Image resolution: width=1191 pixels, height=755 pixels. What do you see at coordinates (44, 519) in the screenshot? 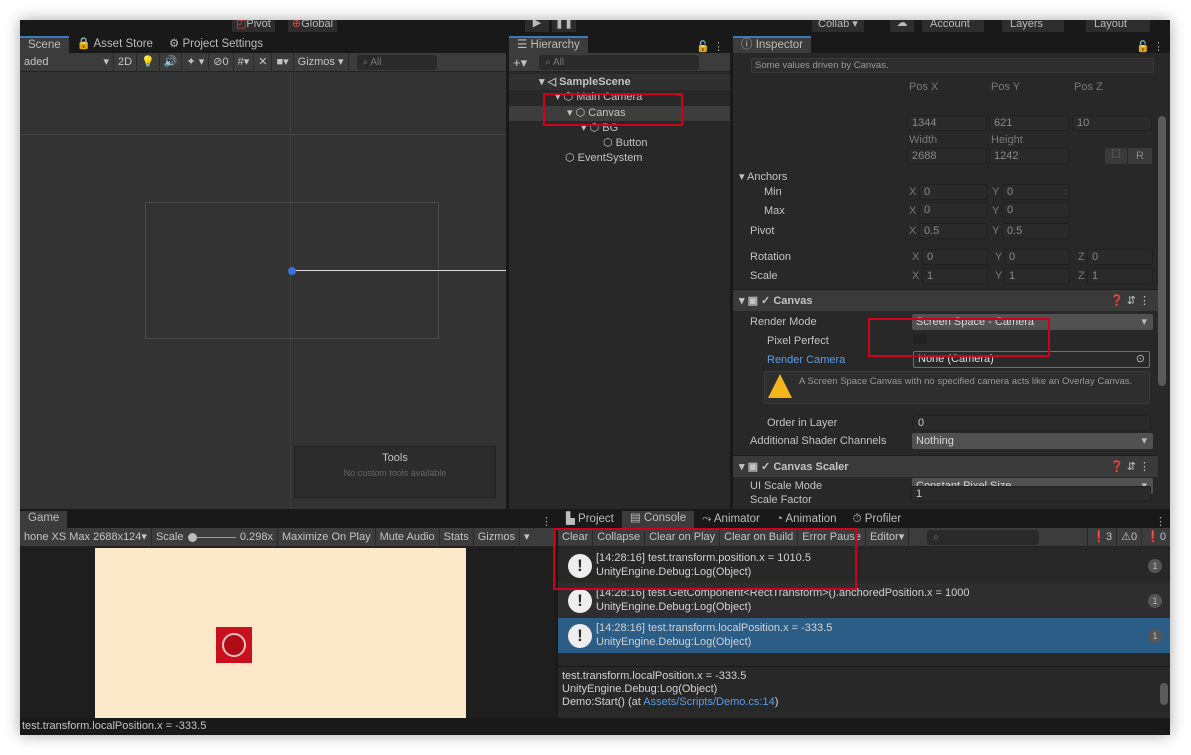
I see `tab-game: Game` at bounding box center [44, 519].